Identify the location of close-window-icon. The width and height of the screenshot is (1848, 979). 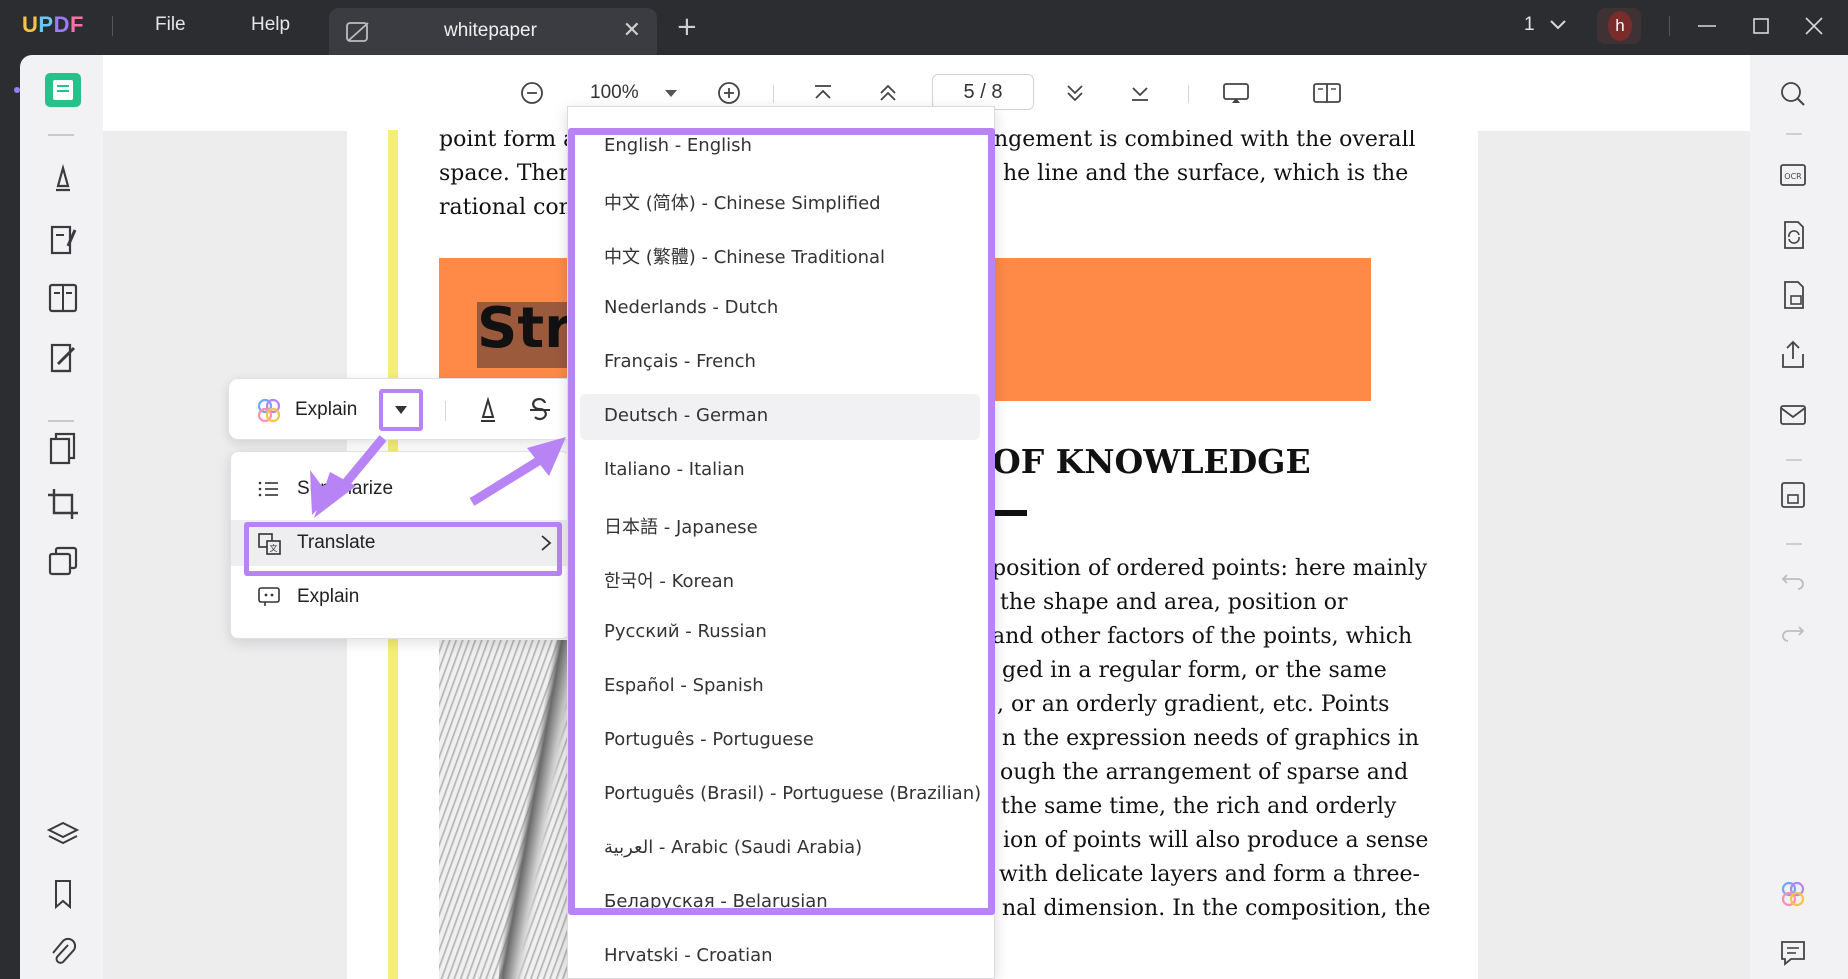
(1814, 26).